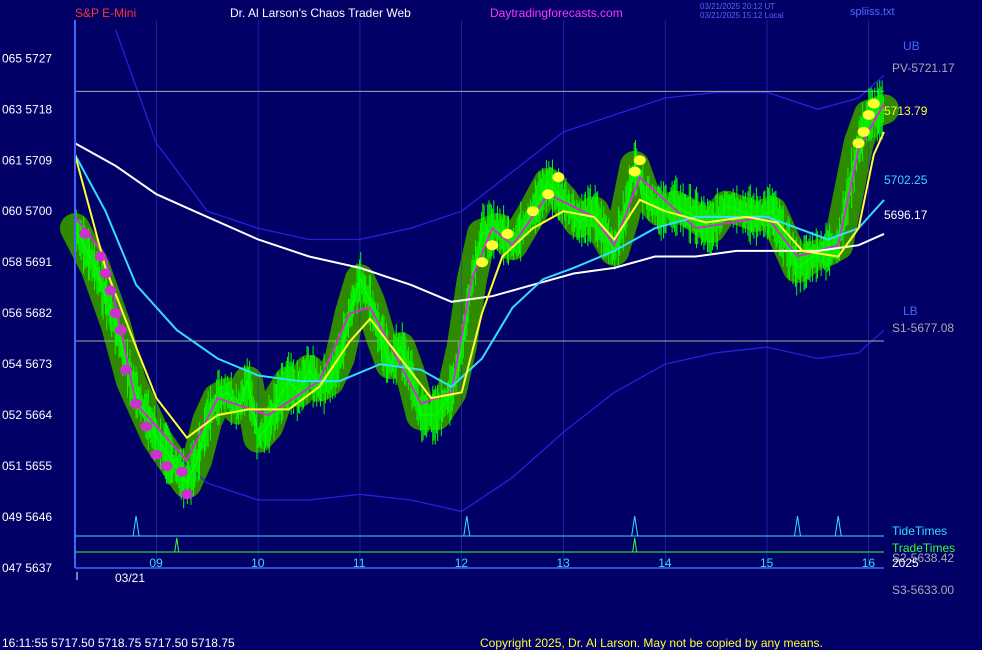  What do you see at coordinates (320, 13) in the screenshot?
I see `site-title: Dr. Al Larson's Chaos Trader Web` at bounding box center [320, 13].